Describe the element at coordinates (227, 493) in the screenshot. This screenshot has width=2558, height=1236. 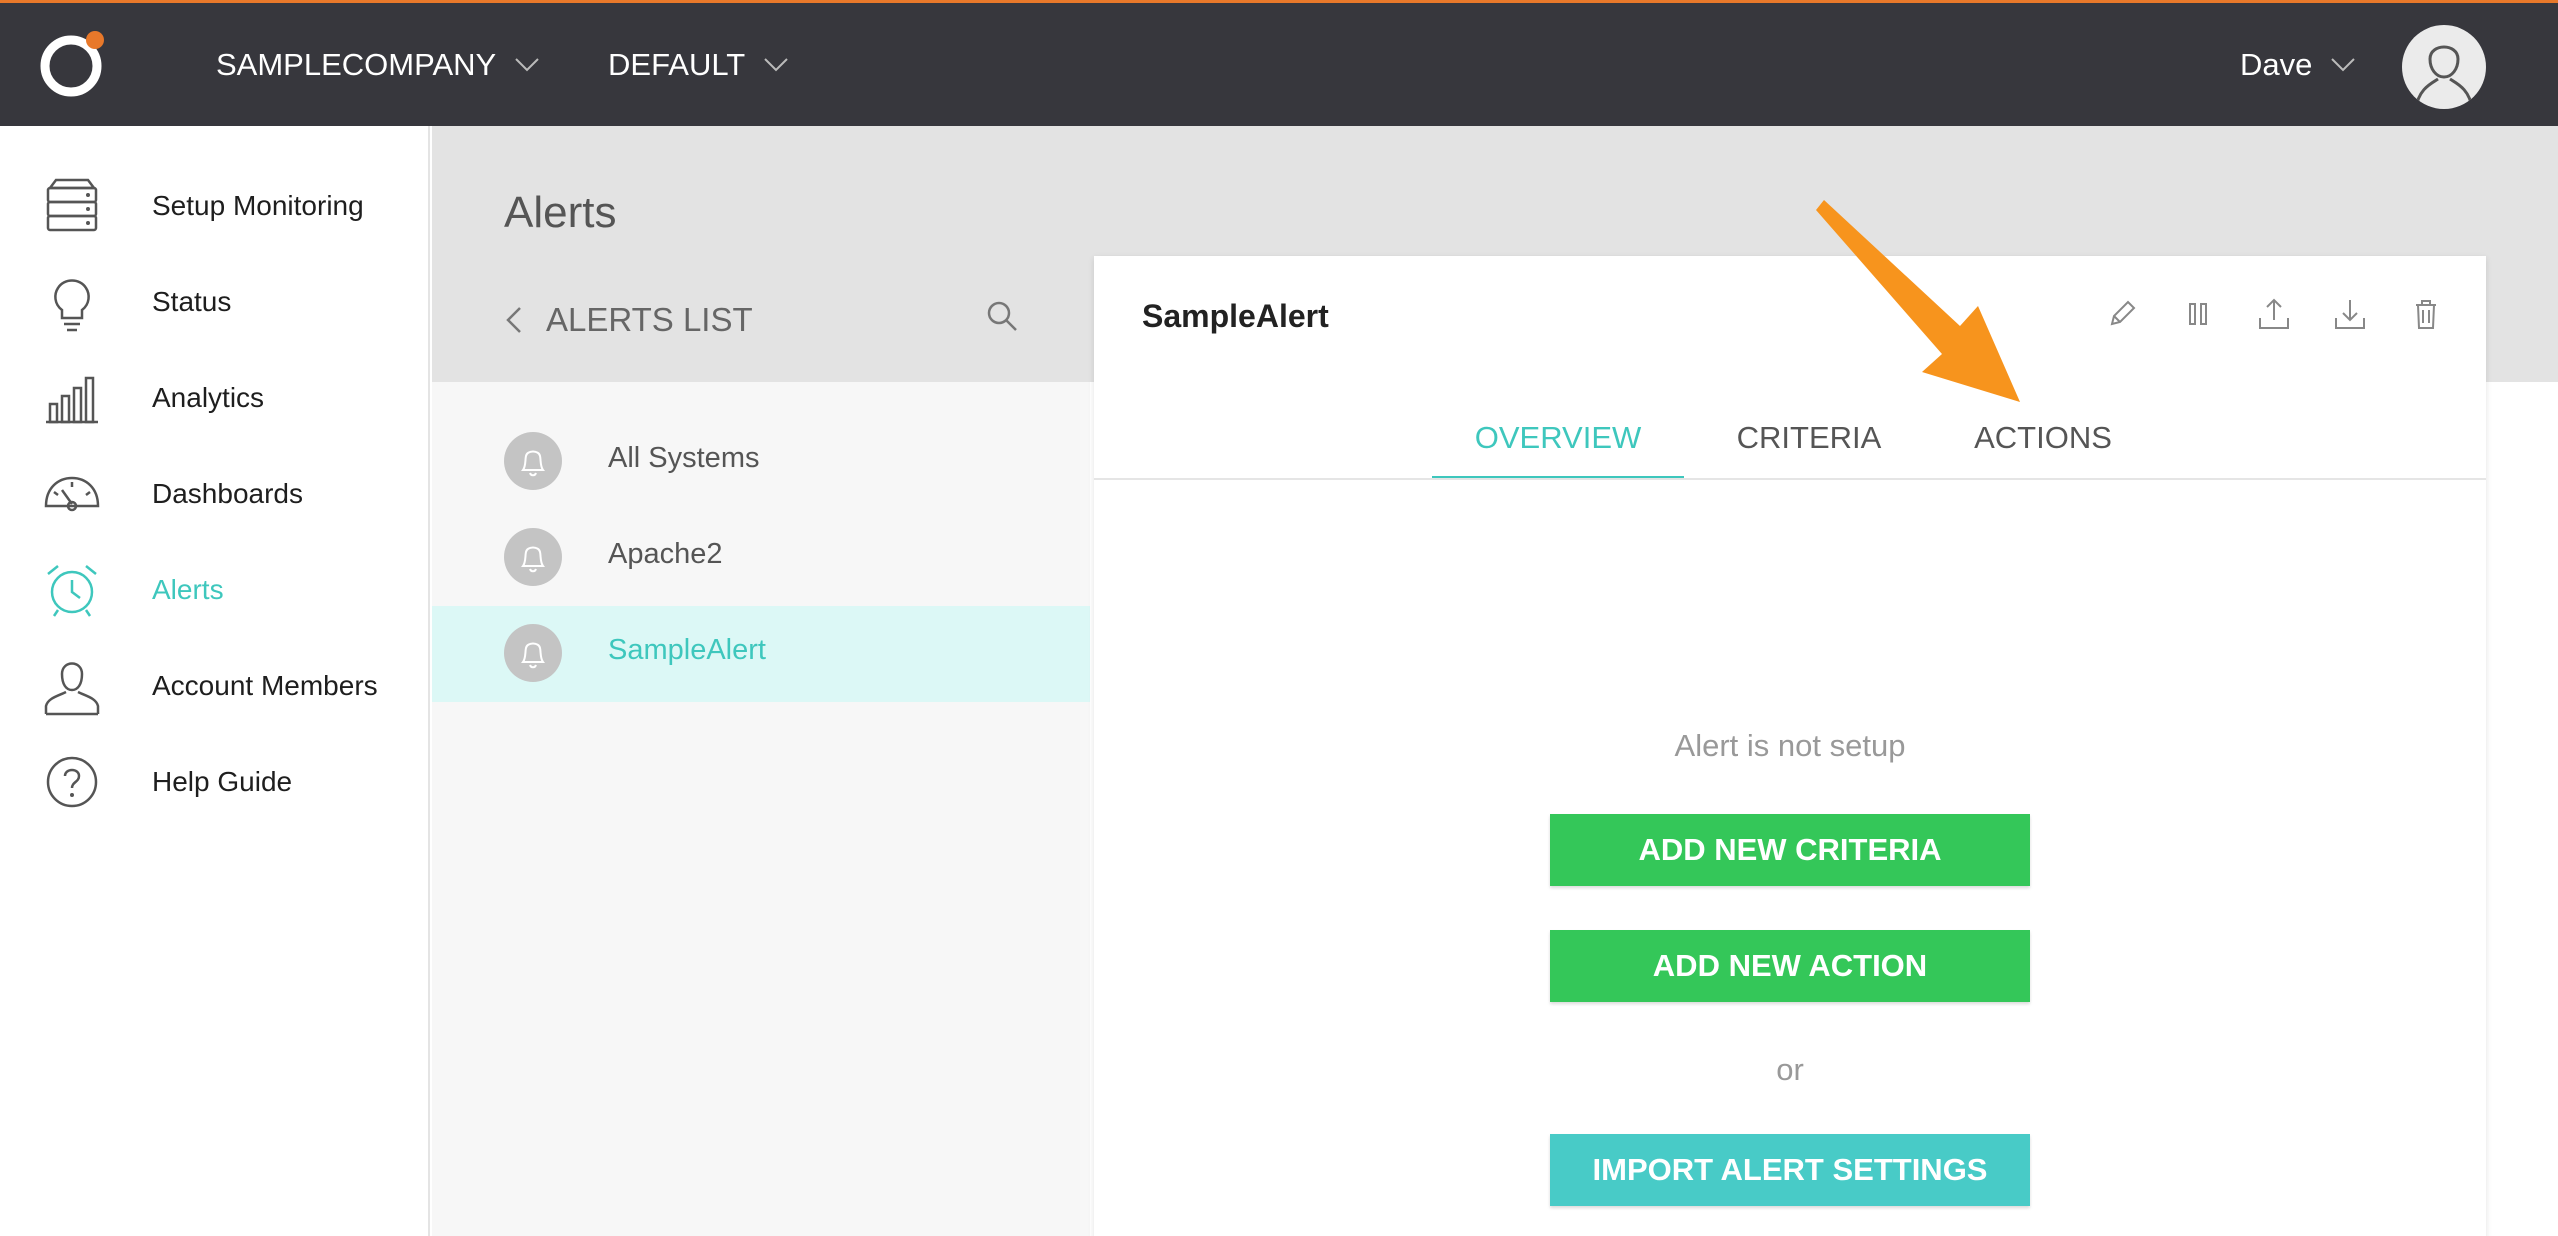
I see `sidebar-item-label: Dashboards` at that location.